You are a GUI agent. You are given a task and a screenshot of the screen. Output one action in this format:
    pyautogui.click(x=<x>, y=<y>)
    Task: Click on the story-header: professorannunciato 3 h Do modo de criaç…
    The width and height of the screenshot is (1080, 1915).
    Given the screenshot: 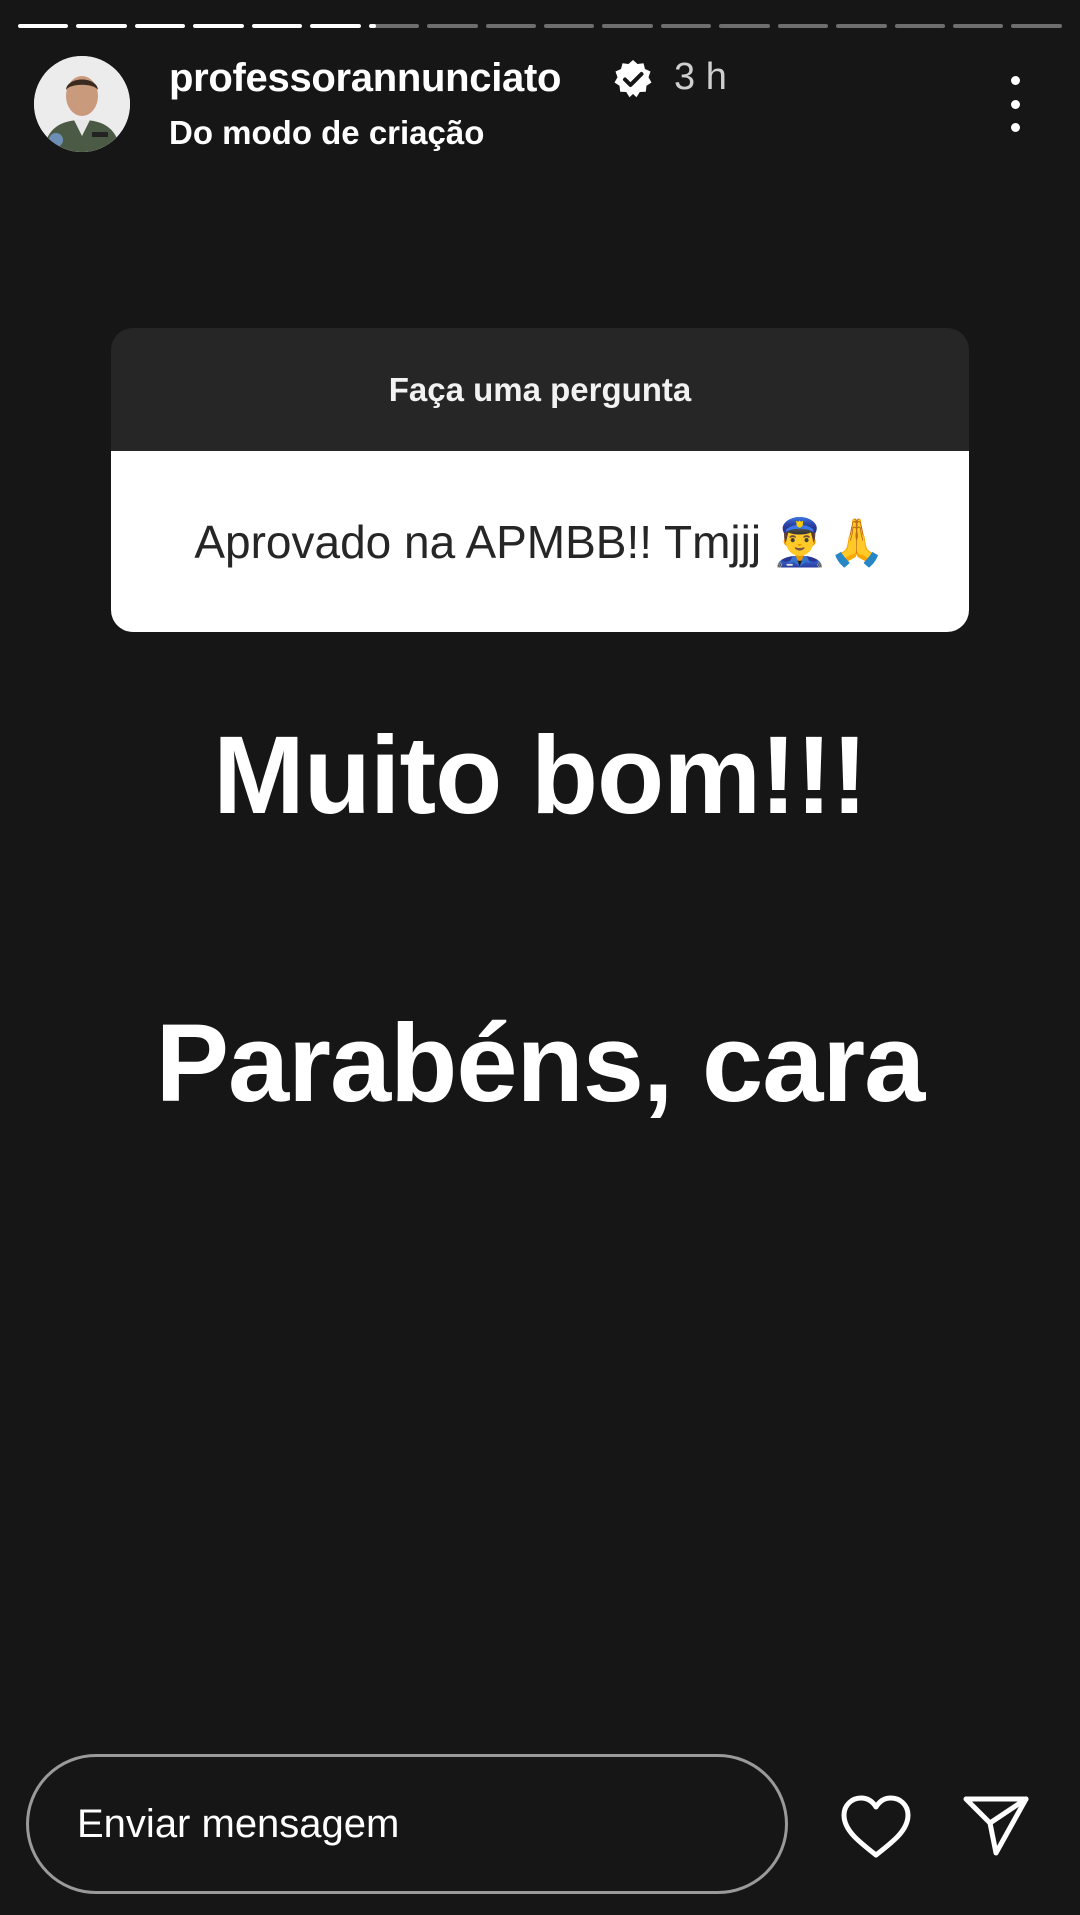 What is the action you would take?
    pyautogui.click(x=540, y=104)
    